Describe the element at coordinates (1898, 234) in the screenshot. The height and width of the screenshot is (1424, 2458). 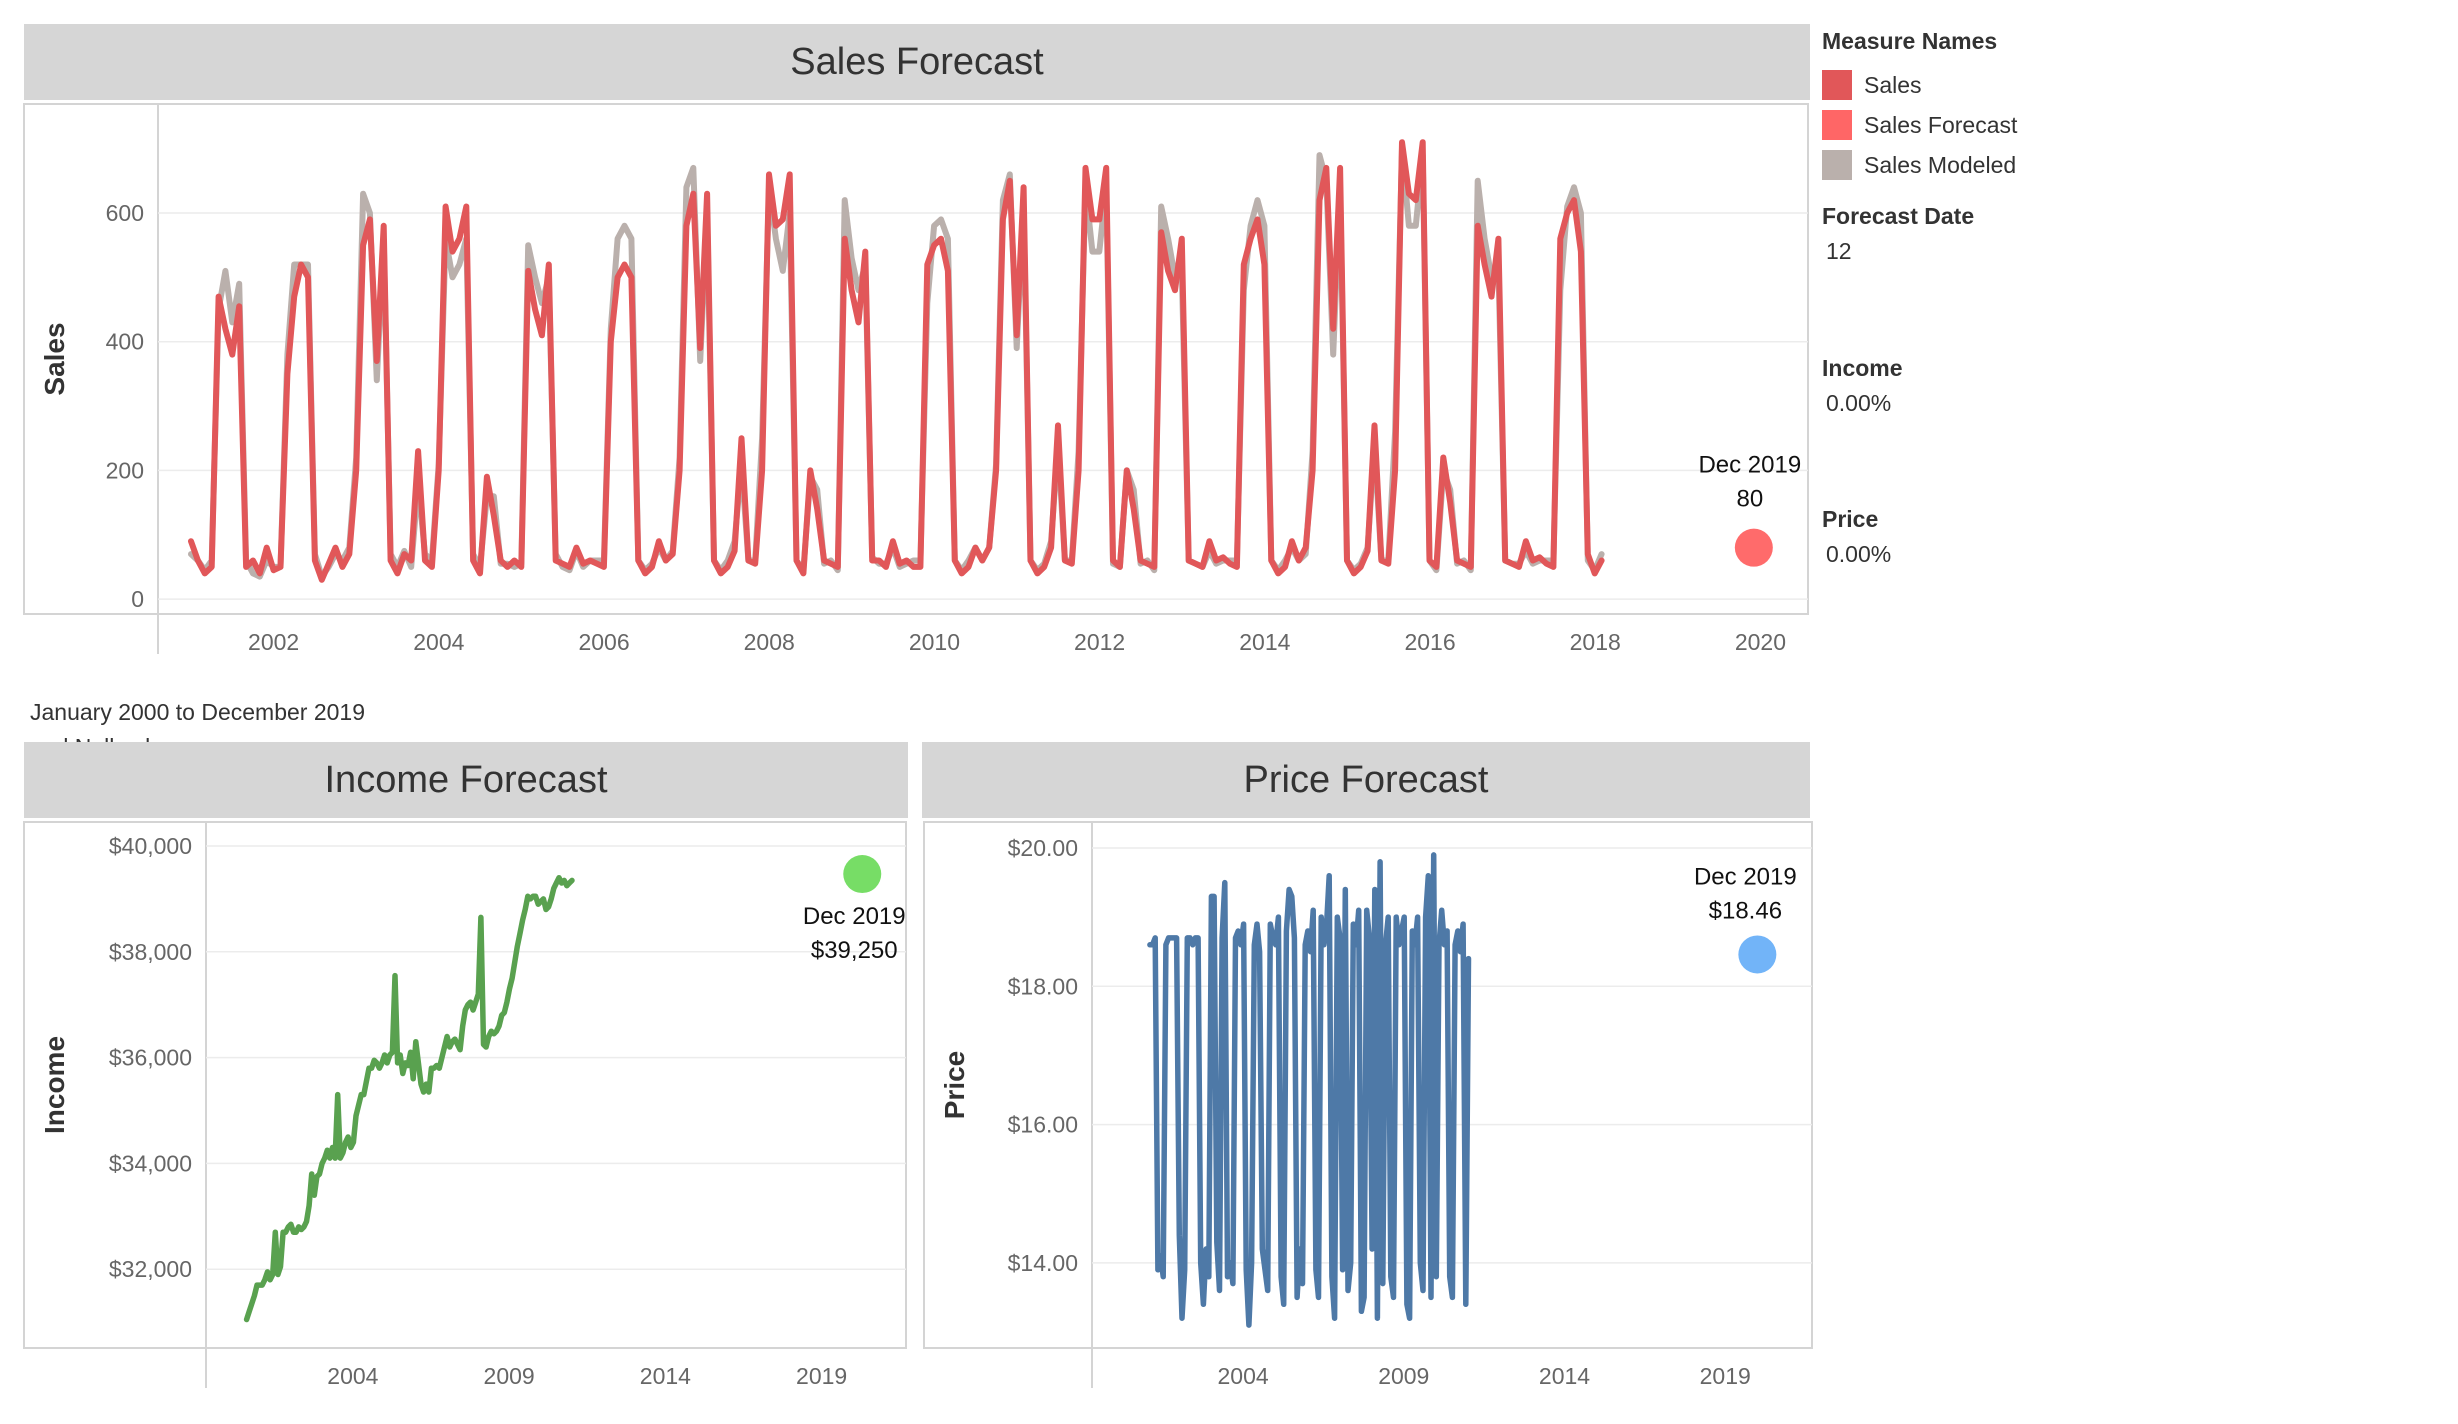
I see `param-forecast-date: Forecast Date 12` at that location.